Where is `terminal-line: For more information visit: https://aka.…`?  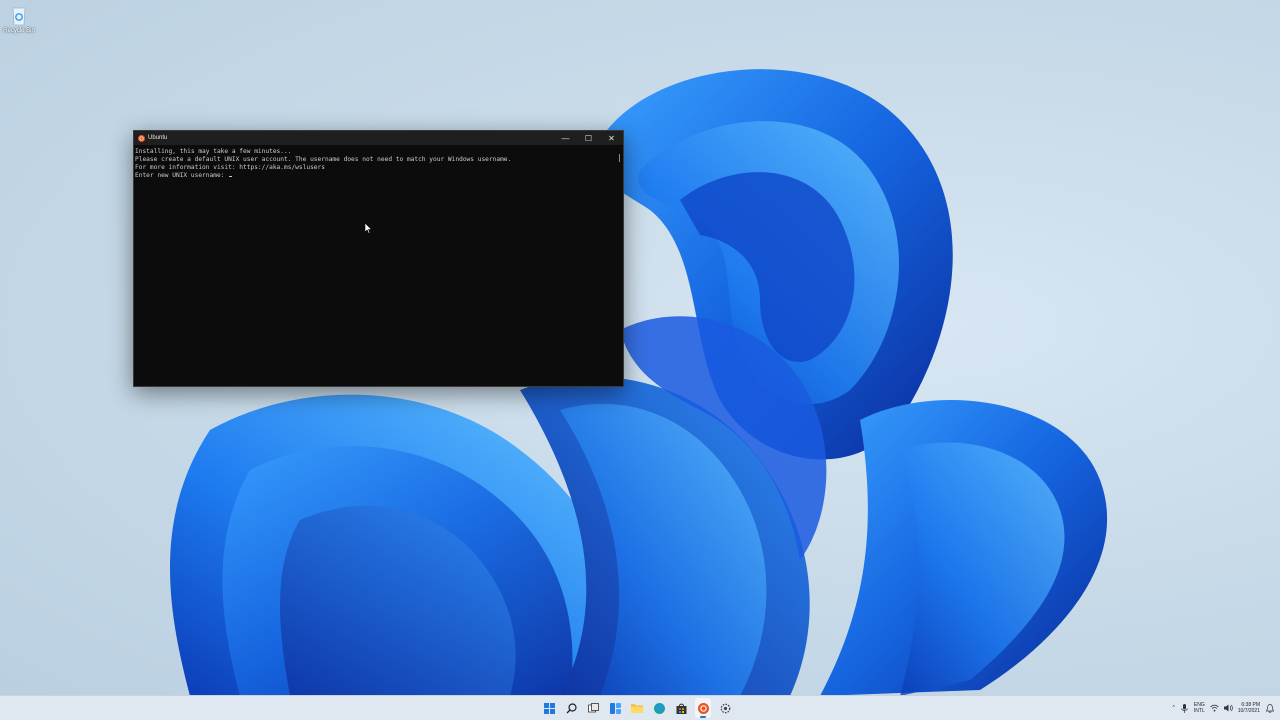 terminal-line: For more information visit: https://aka.… is located at coordinates (230, 167).